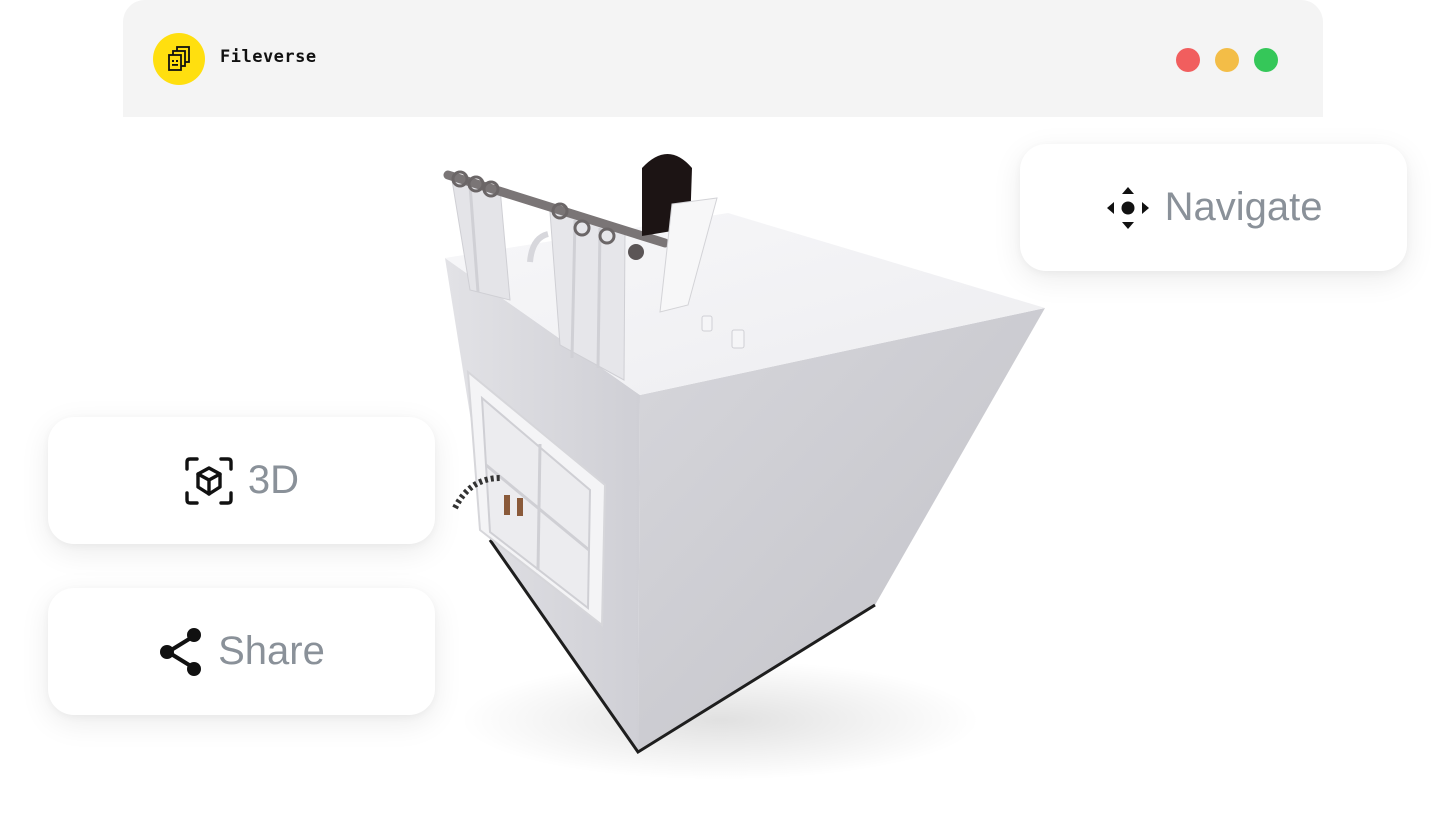 The height and width of the screenshot is (834, 1456). Describe the element at coordinates (1266, 60) in the screenshot. I see `window-maximize-button` at that location.